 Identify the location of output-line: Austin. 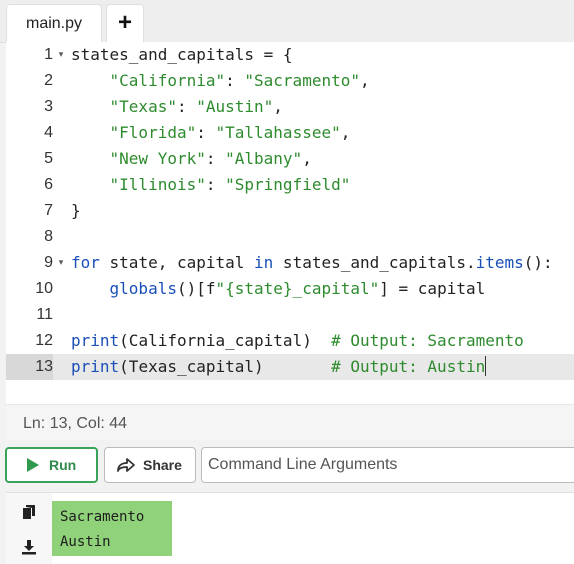
(85, 542).